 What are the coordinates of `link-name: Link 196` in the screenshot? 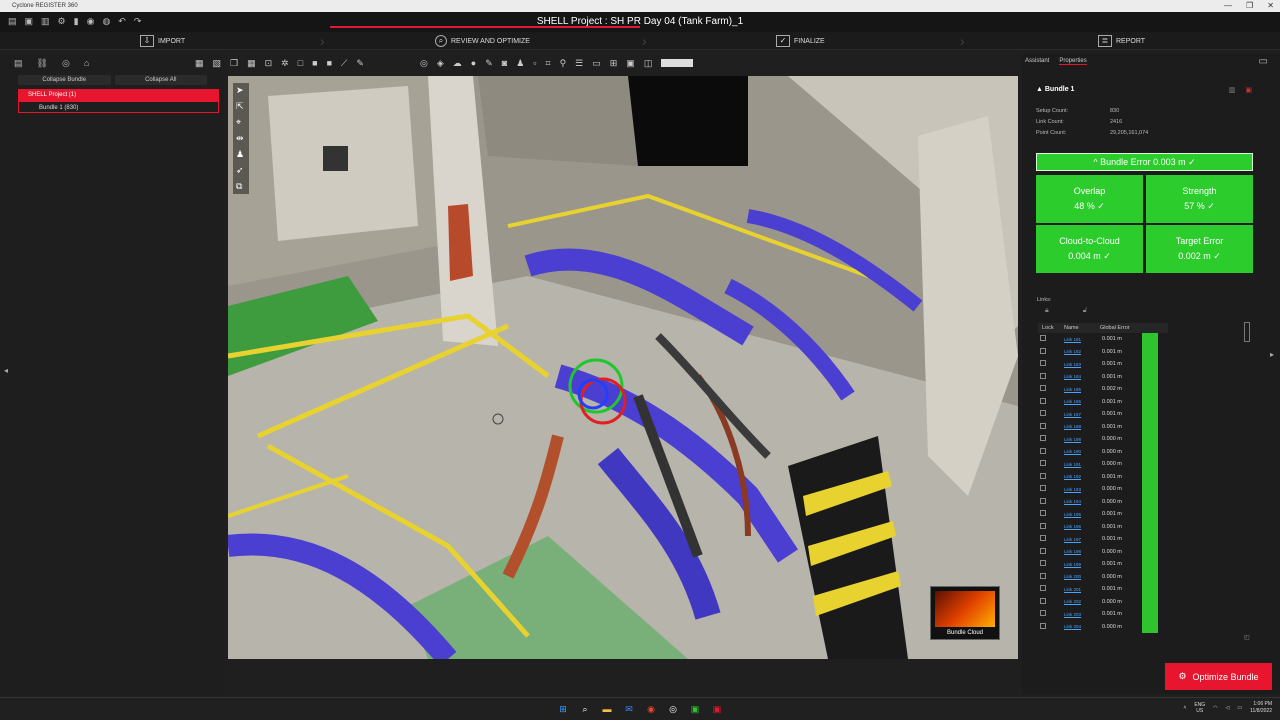 It's located at (1083, 526).